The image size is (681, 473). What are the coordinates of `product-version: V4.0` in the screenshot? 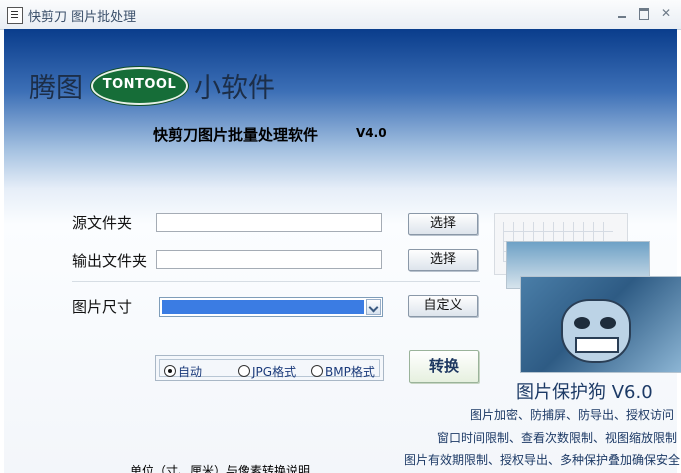 It's located at (371, 133).